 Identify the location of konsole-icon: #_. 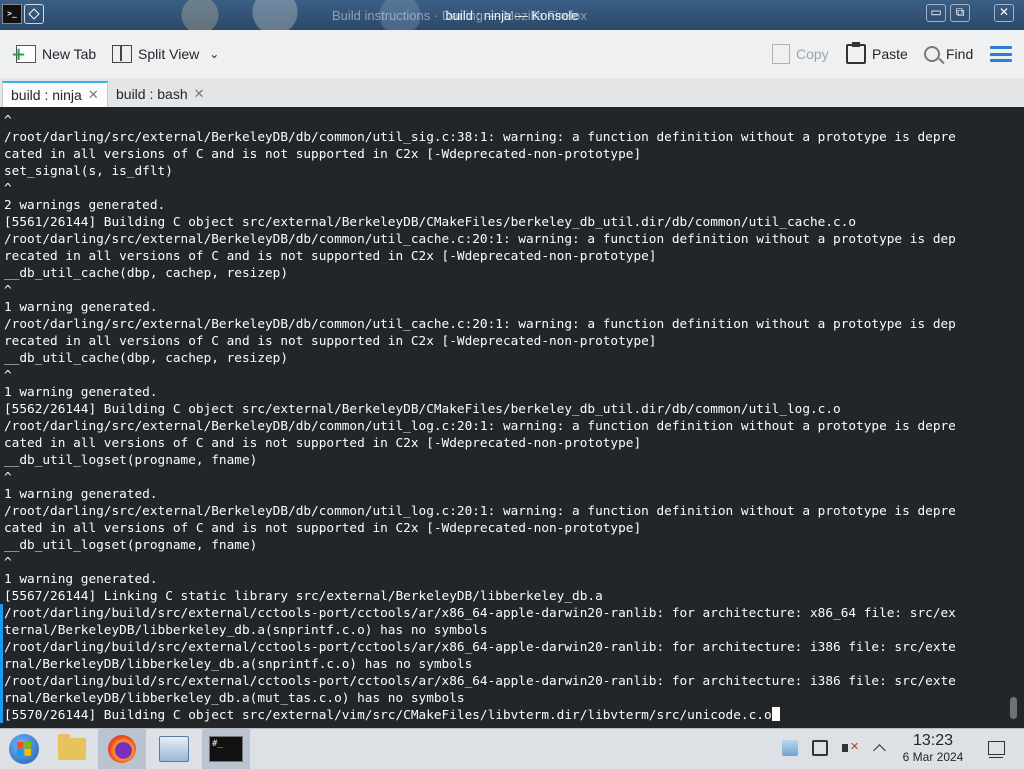
(226, 749).